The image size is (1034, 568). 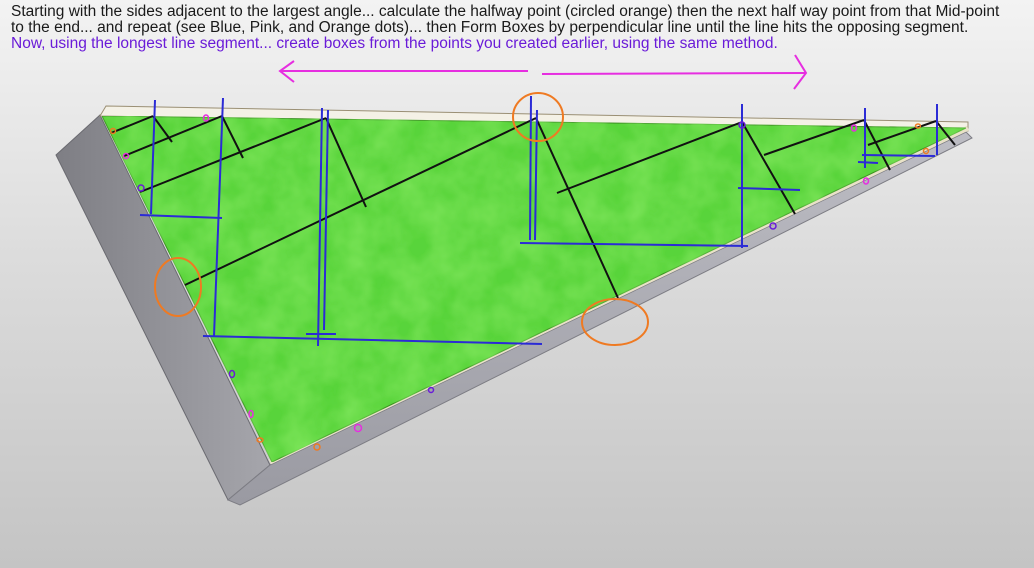 I want to click on magenta-direction-arrows, so click(x=543, y=72).